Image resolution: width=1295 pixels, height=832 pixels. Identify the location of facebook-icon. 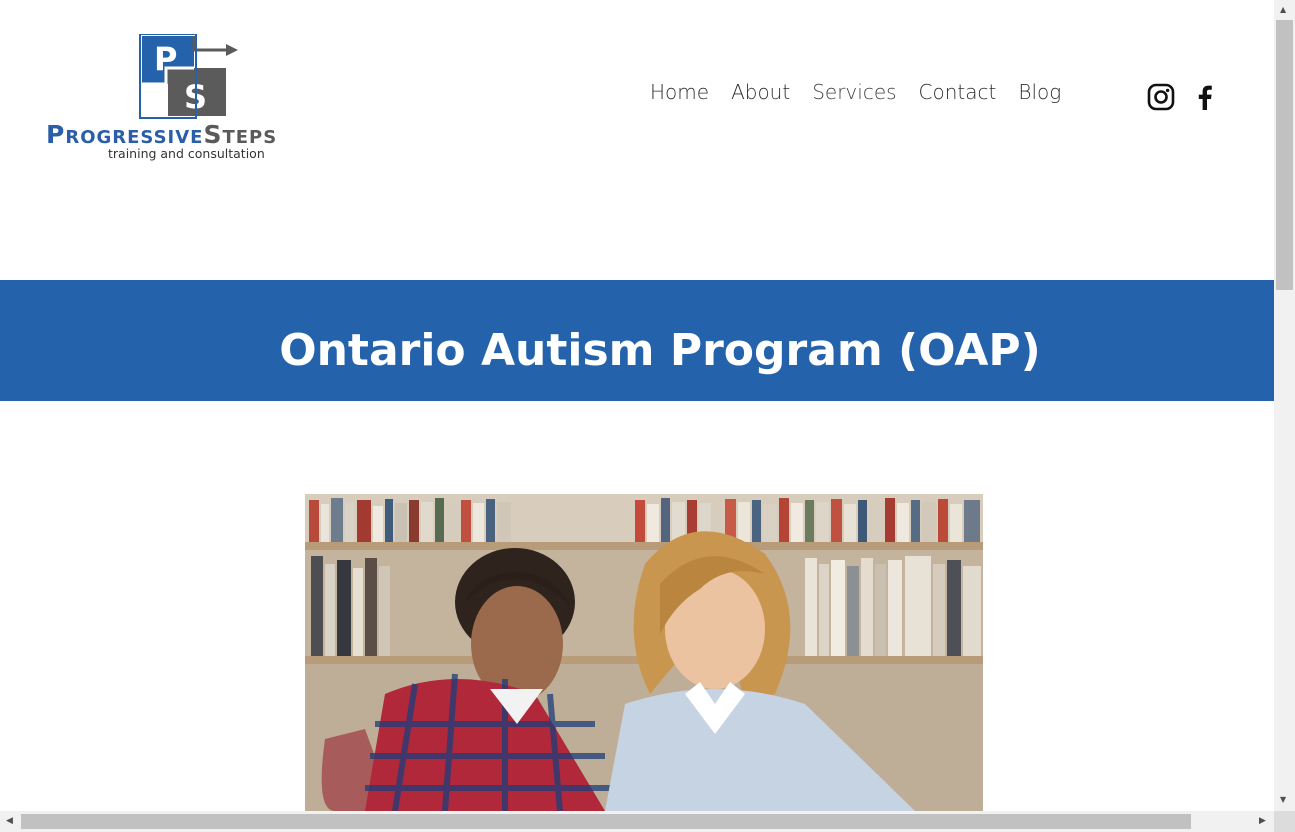
(1205, 97).